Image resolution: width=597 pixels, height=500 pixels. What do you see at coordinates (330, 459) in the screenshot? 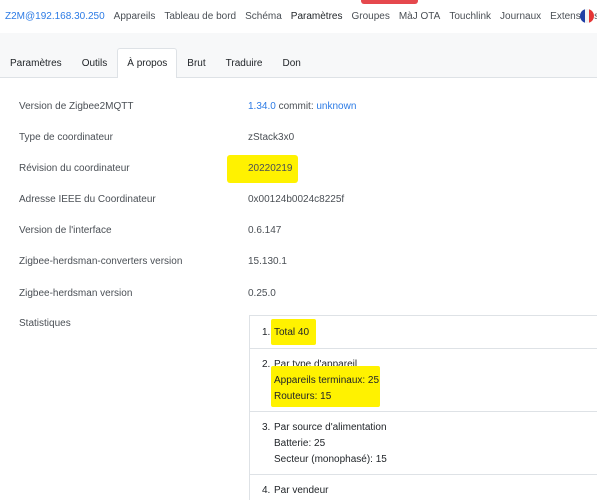
I see `stat-mains: Secteur (monophasé): 15` at bounding box center [330, 459].